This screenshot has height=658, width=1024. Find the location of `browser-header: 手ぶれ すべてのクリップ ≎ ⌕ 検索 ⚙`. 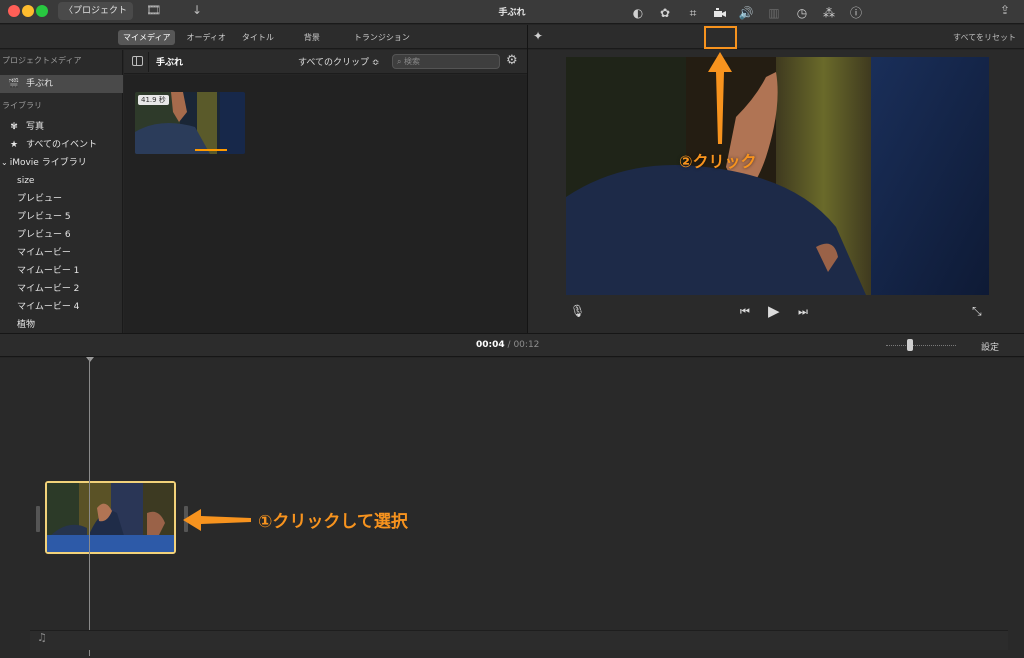

browser-header: 手ぶれ すべてのクリップ ≎ ⌕ 検索 ⚙ is located at coordinates (325, 62).